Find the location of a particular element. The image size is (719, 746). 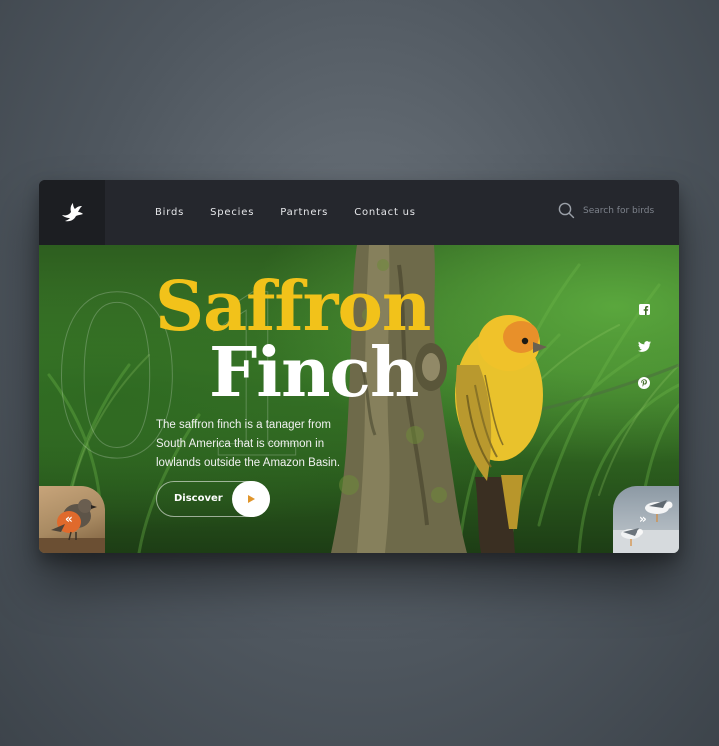

discover-button: Discover is located at coordinates (213, 499).